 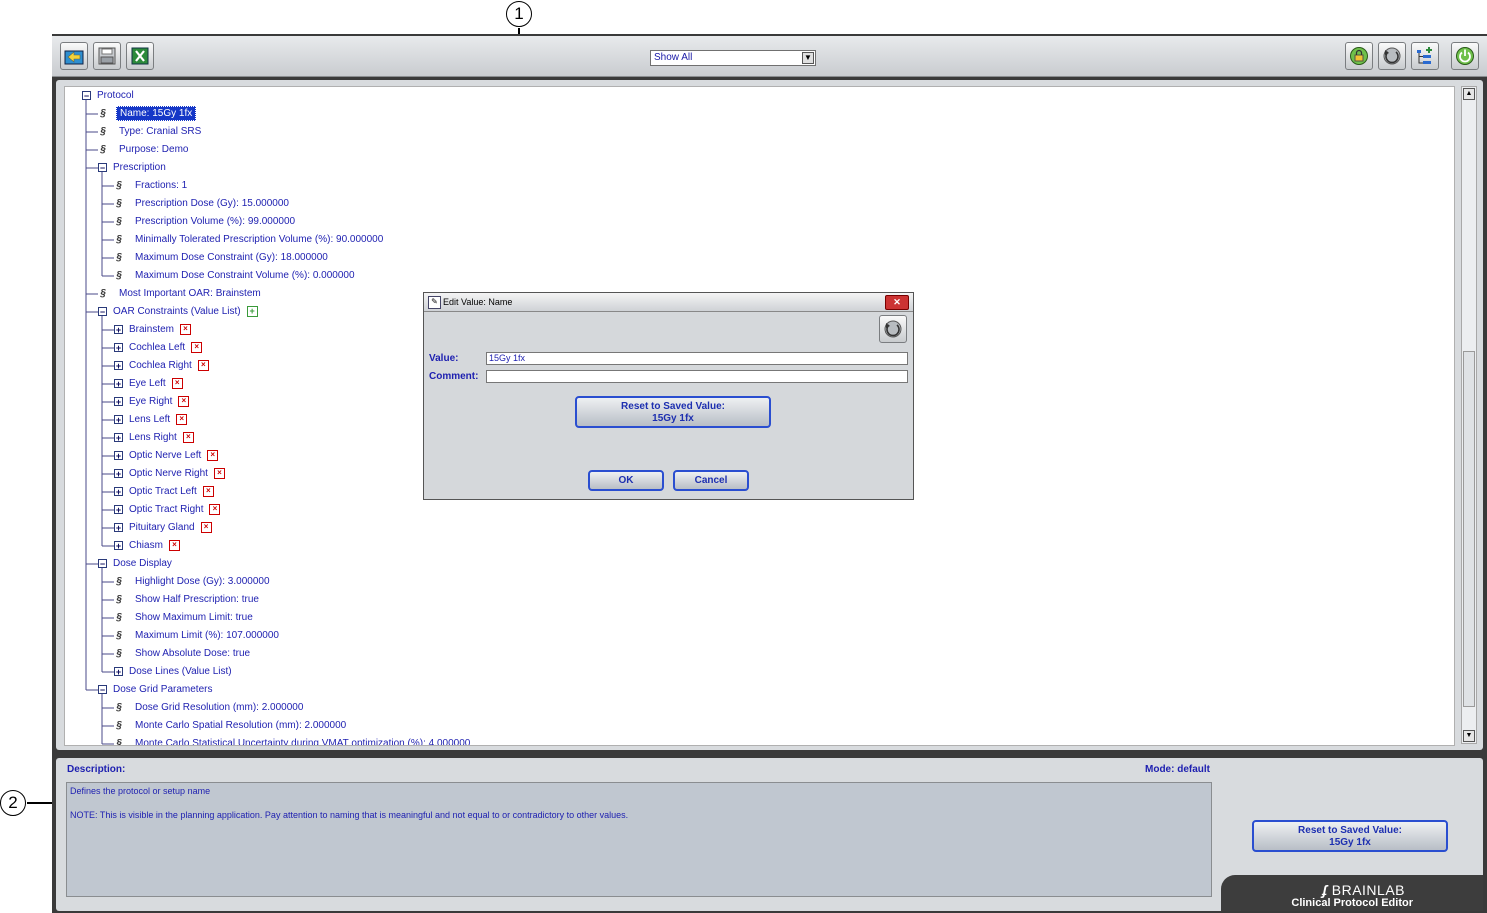 What do you see at coordinates (161, 366) in the screenshot?
I see `tree-group-item: + Cochlea Right ×` at bounding box center [161, 366].